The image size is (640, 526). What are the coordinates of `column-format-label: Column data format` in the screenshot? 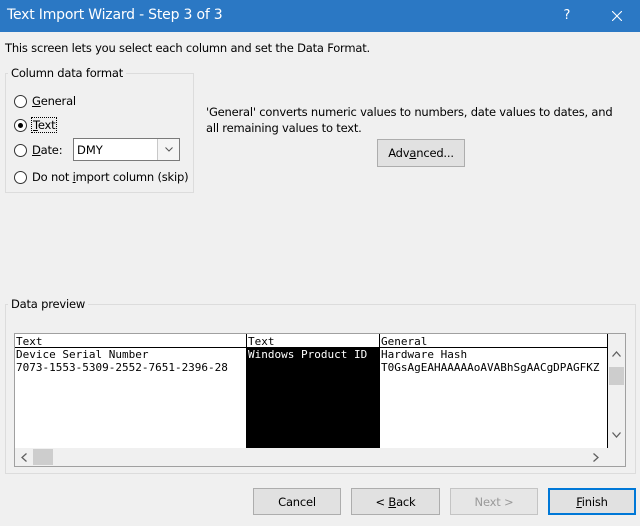 It's located at (67, 73).